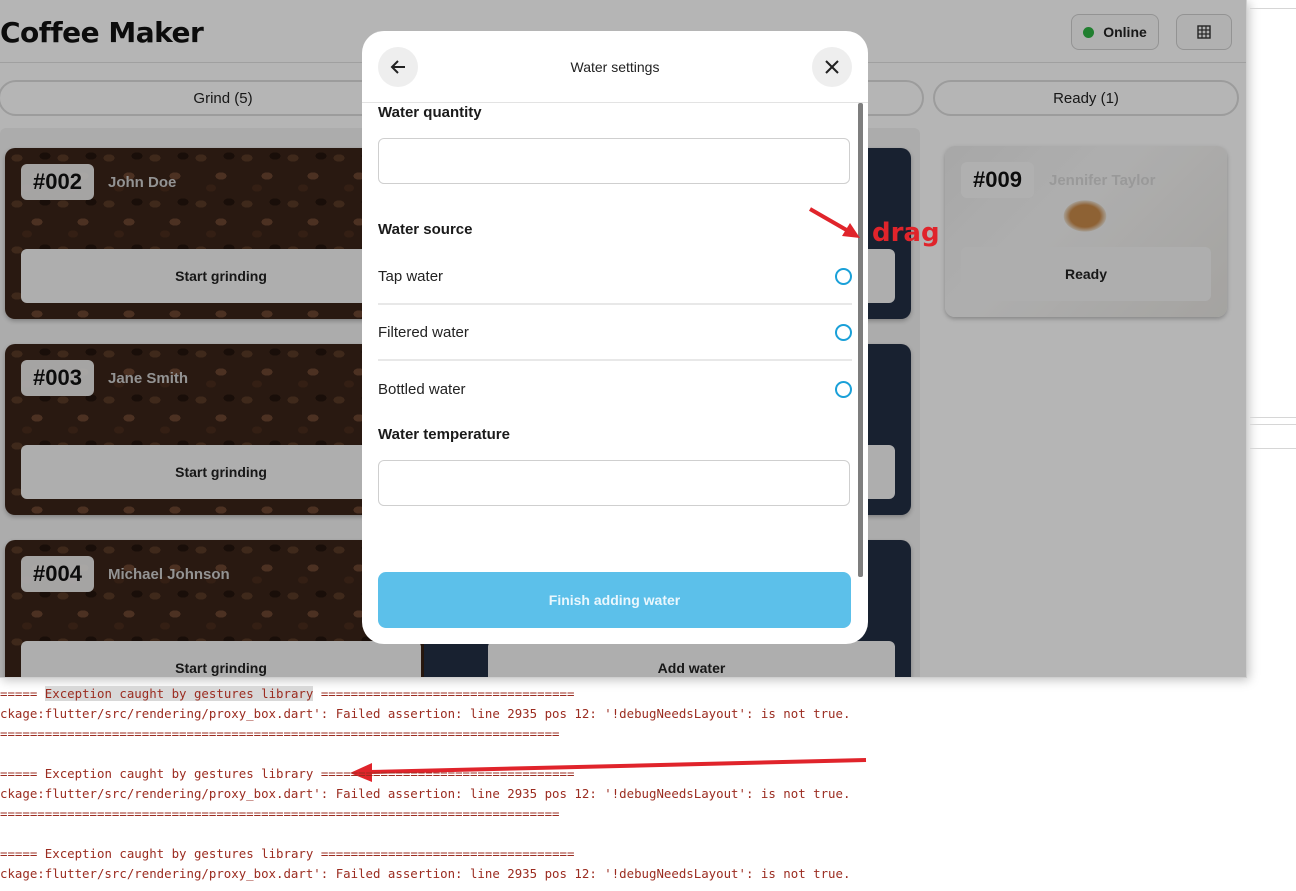  What do you see at coordinates (906, 233) in the screenshot?
I see `drag-annotation-label: drag` at bounding box center [906, 233].